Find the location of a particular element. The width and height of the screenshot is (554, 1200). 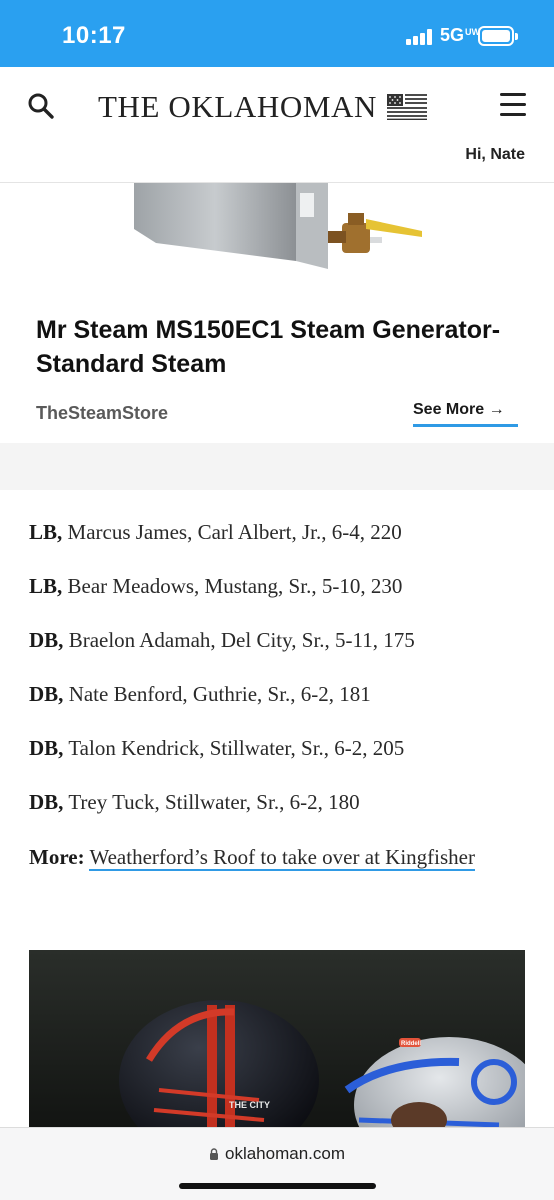

roster-player: Marcus James, Carl Albert, Jr., 6-4, 220 is located at coordinates (234, 532).